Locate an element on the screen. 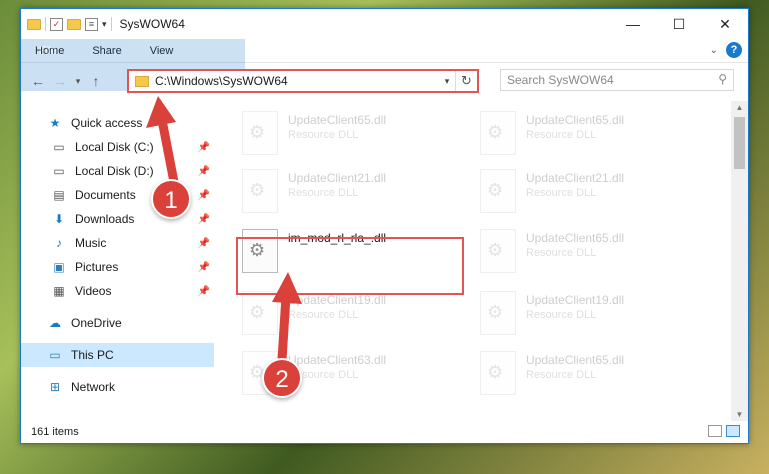 The width and height of the screenshot is (769, 474). forward-button: → is located at coordinates (60, 81).